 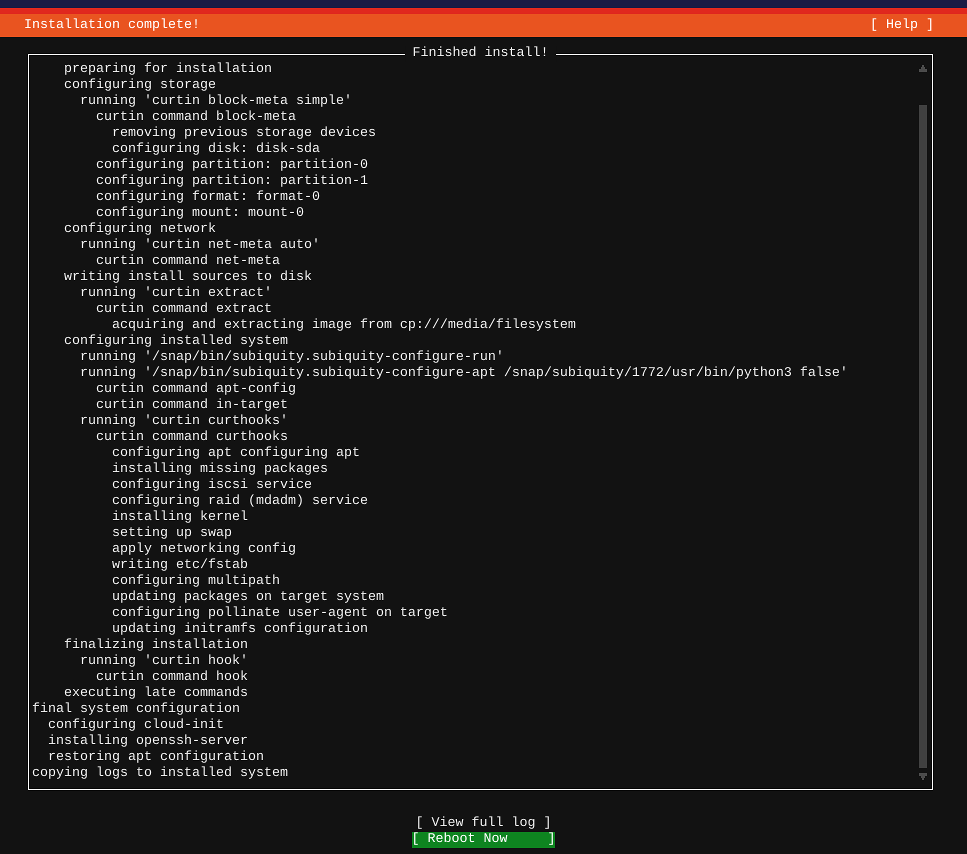 What do you see at coordinates (188, 262) in the screenshot?
I see `log-line: curtin command net-meta` at bounding box center [188, 262].